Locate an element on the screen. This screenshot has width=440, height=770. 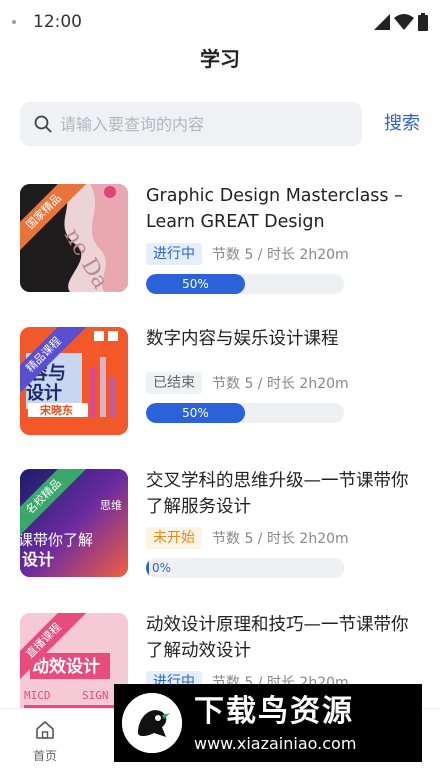
course-status-badge: 未开始 is located at coordinates (174, 538).